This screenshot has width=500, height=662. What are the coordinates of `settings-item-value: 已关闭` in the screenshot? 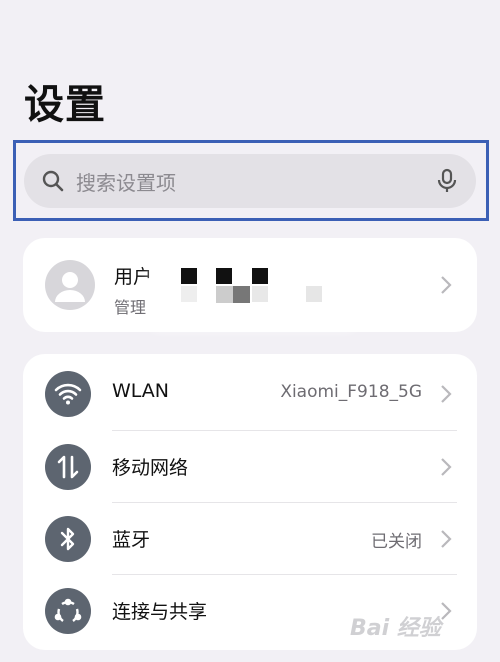 It's located at (396, 542).